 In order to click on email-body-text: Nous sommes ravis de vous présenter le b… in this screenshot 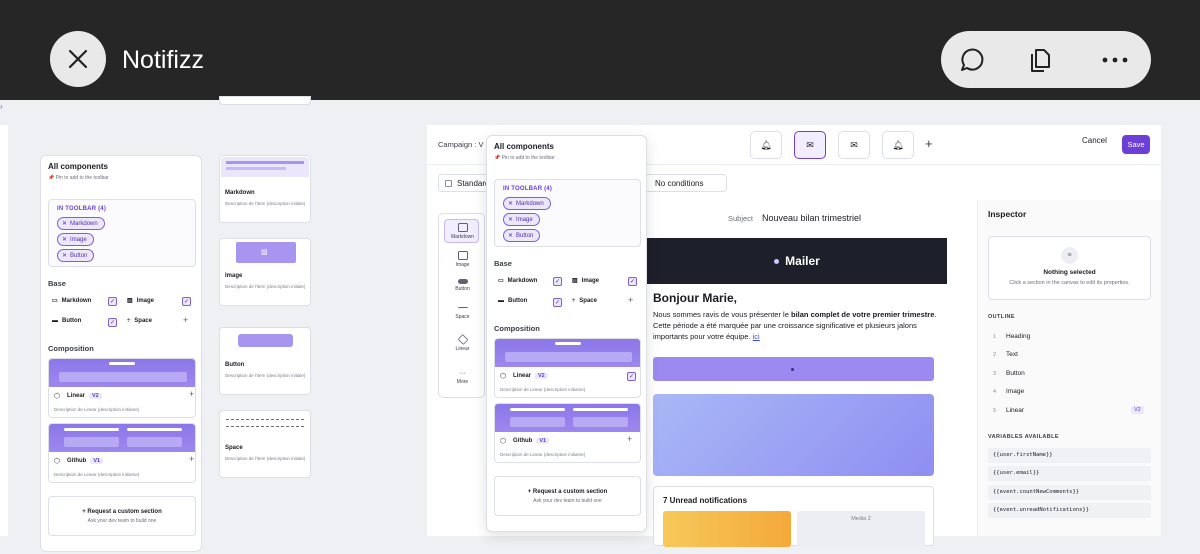, I will do `click(795, 325)`.